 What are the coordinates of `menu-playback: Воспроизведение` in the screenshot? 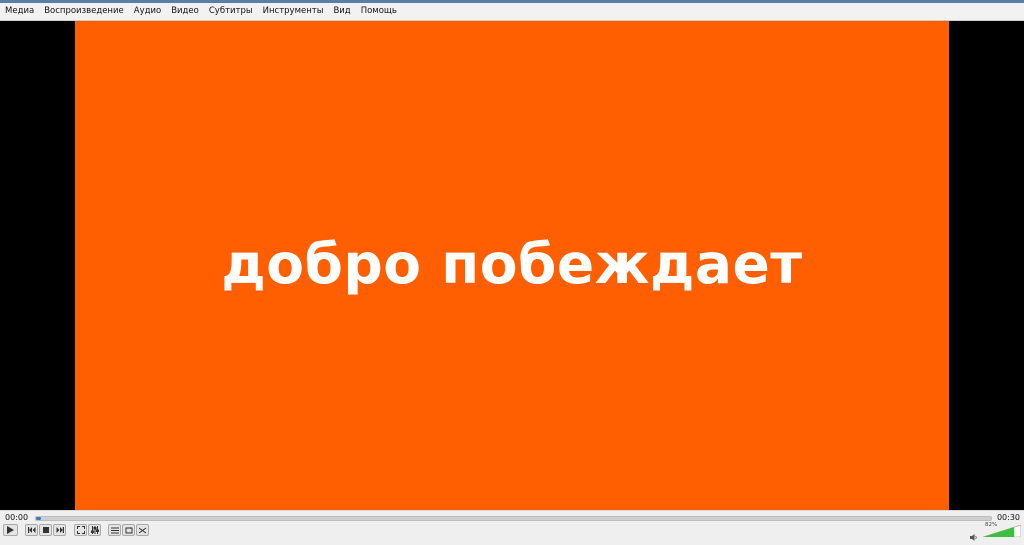 It's located at (84, 11).